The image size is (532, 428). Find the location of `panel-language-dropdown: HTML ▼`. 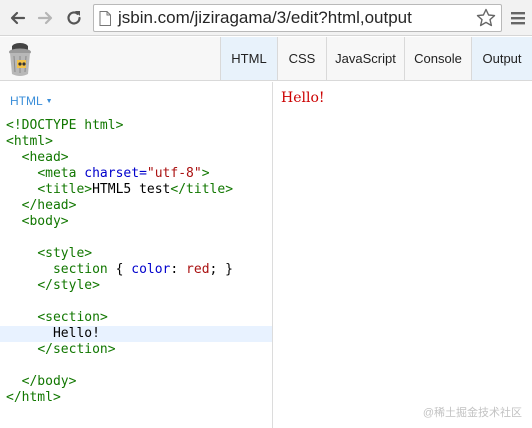

panel-language-dropdown: HTML ▼ is located at coordinates (31, 101).